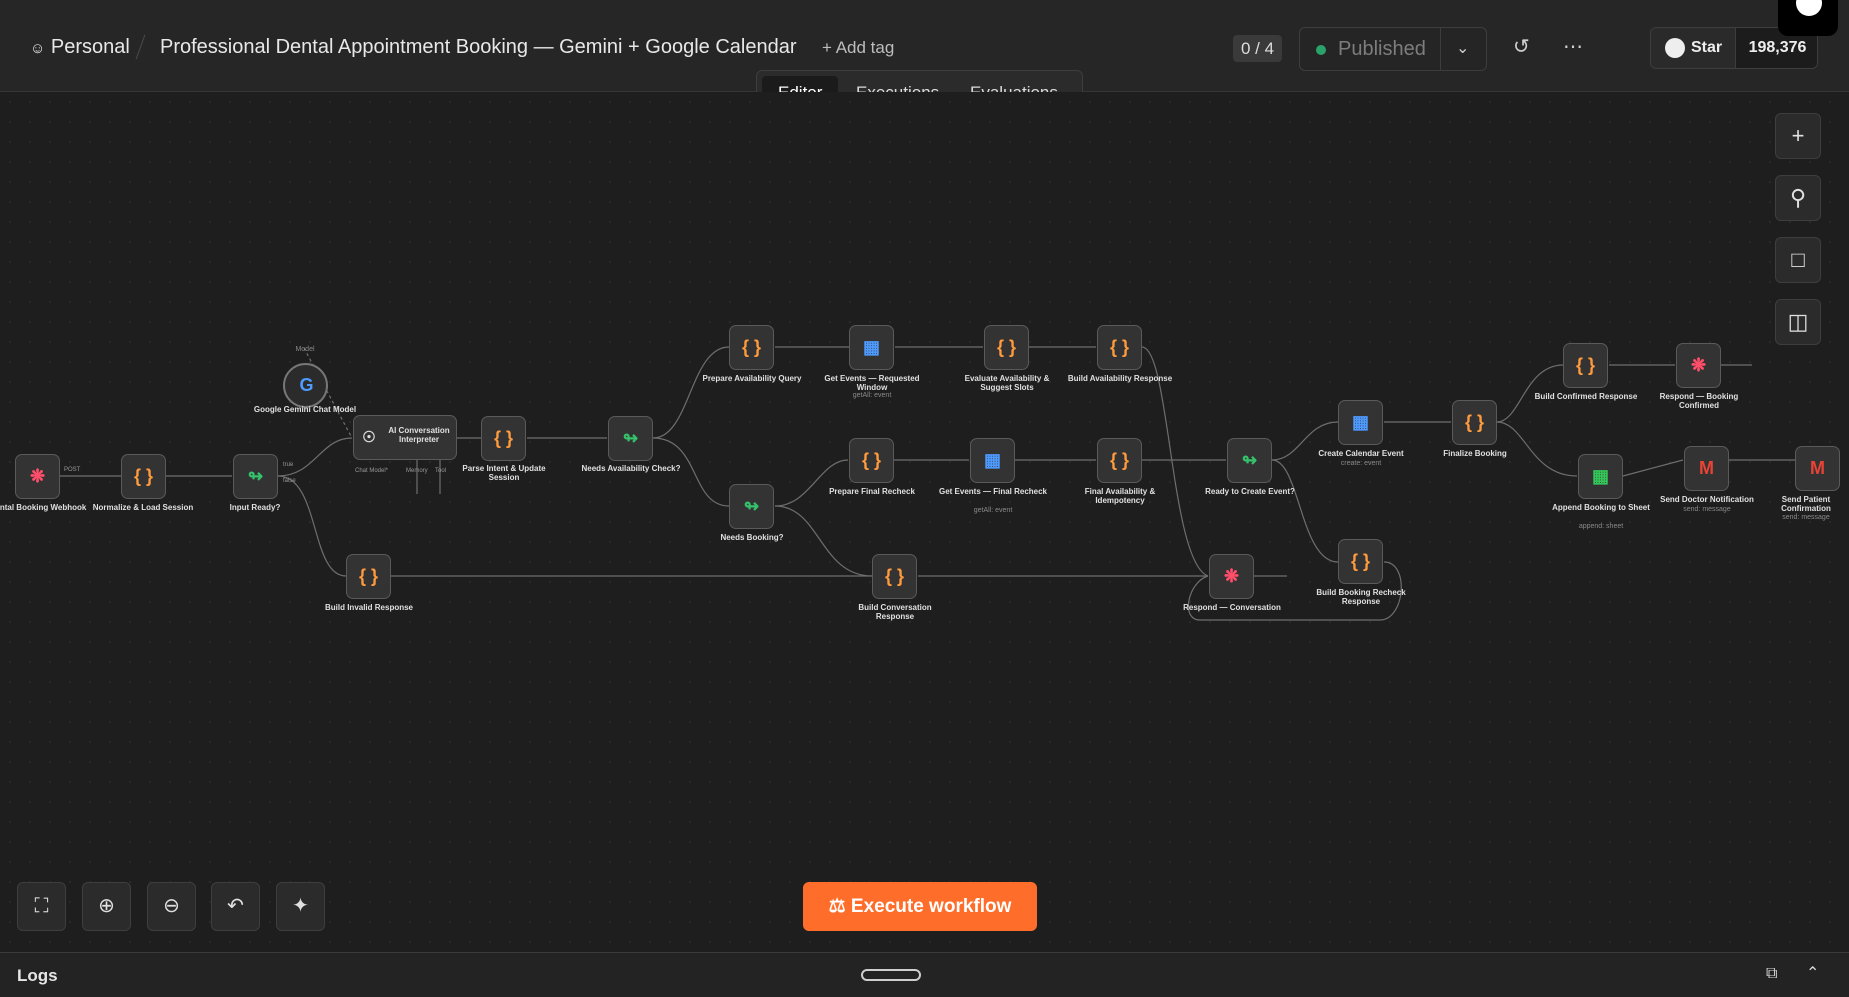  What do you see at coordinates (872, 491) in the screenshot?
I see `node-label: Prepare Final Recheck` at bounding box center [872, 491].